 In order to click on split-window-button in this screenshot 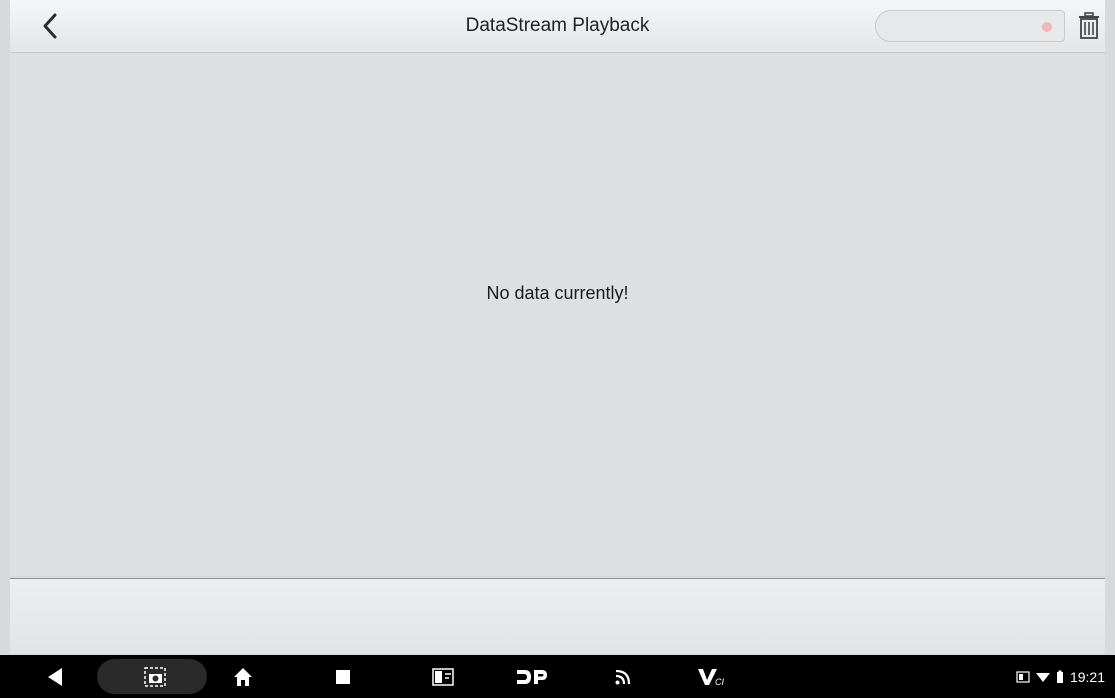, I will do `click(443, 676)`.